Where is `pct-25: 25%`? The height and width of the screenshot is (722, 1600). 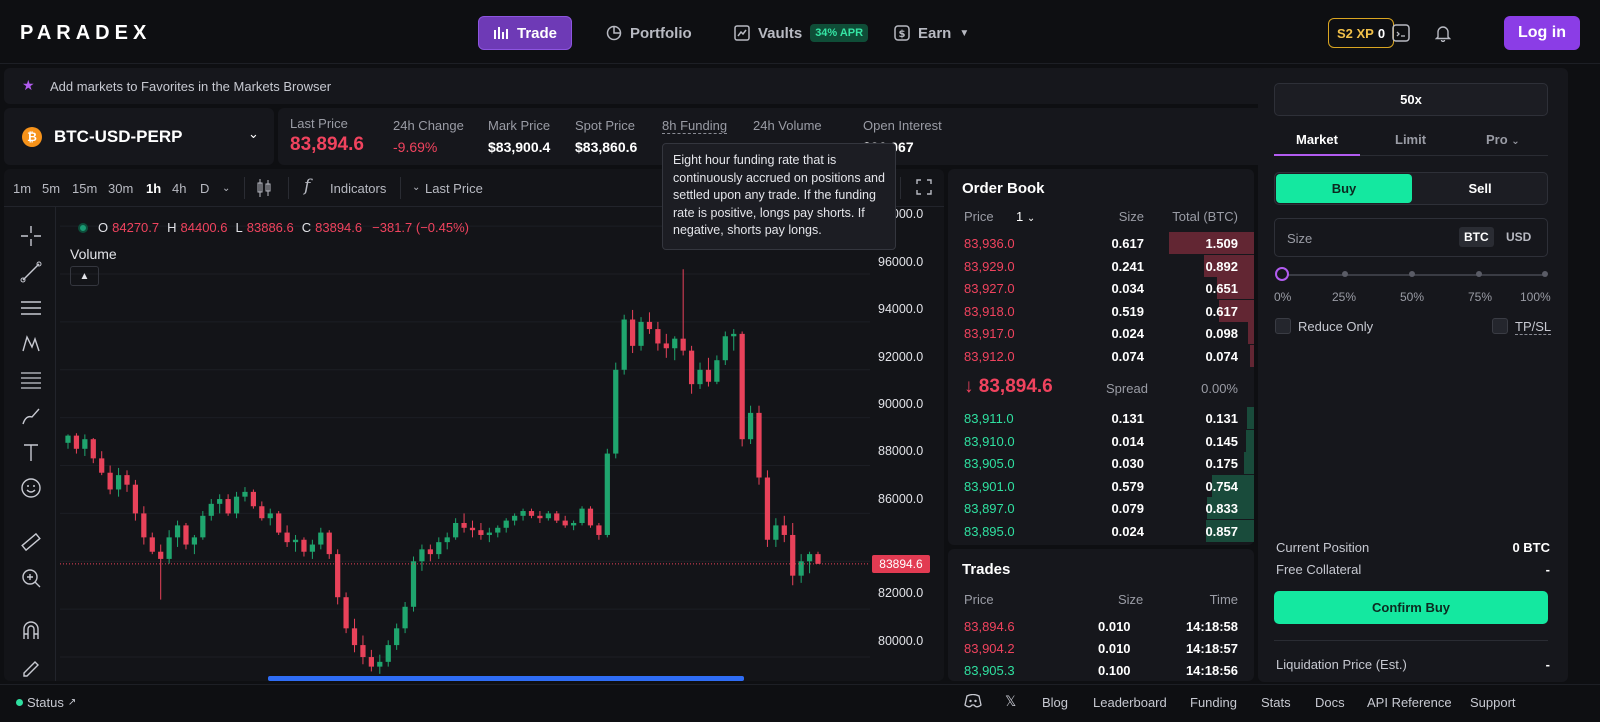
pct-25: 25% is located at coordinates (1344, 297).